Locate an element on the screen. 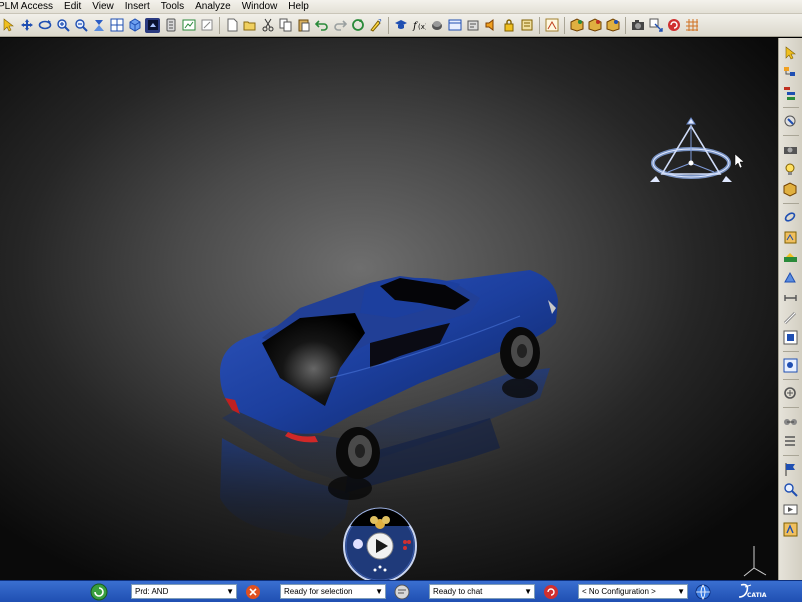 The image size is (802, 602). new-icon is located at coordinates (231, 25).